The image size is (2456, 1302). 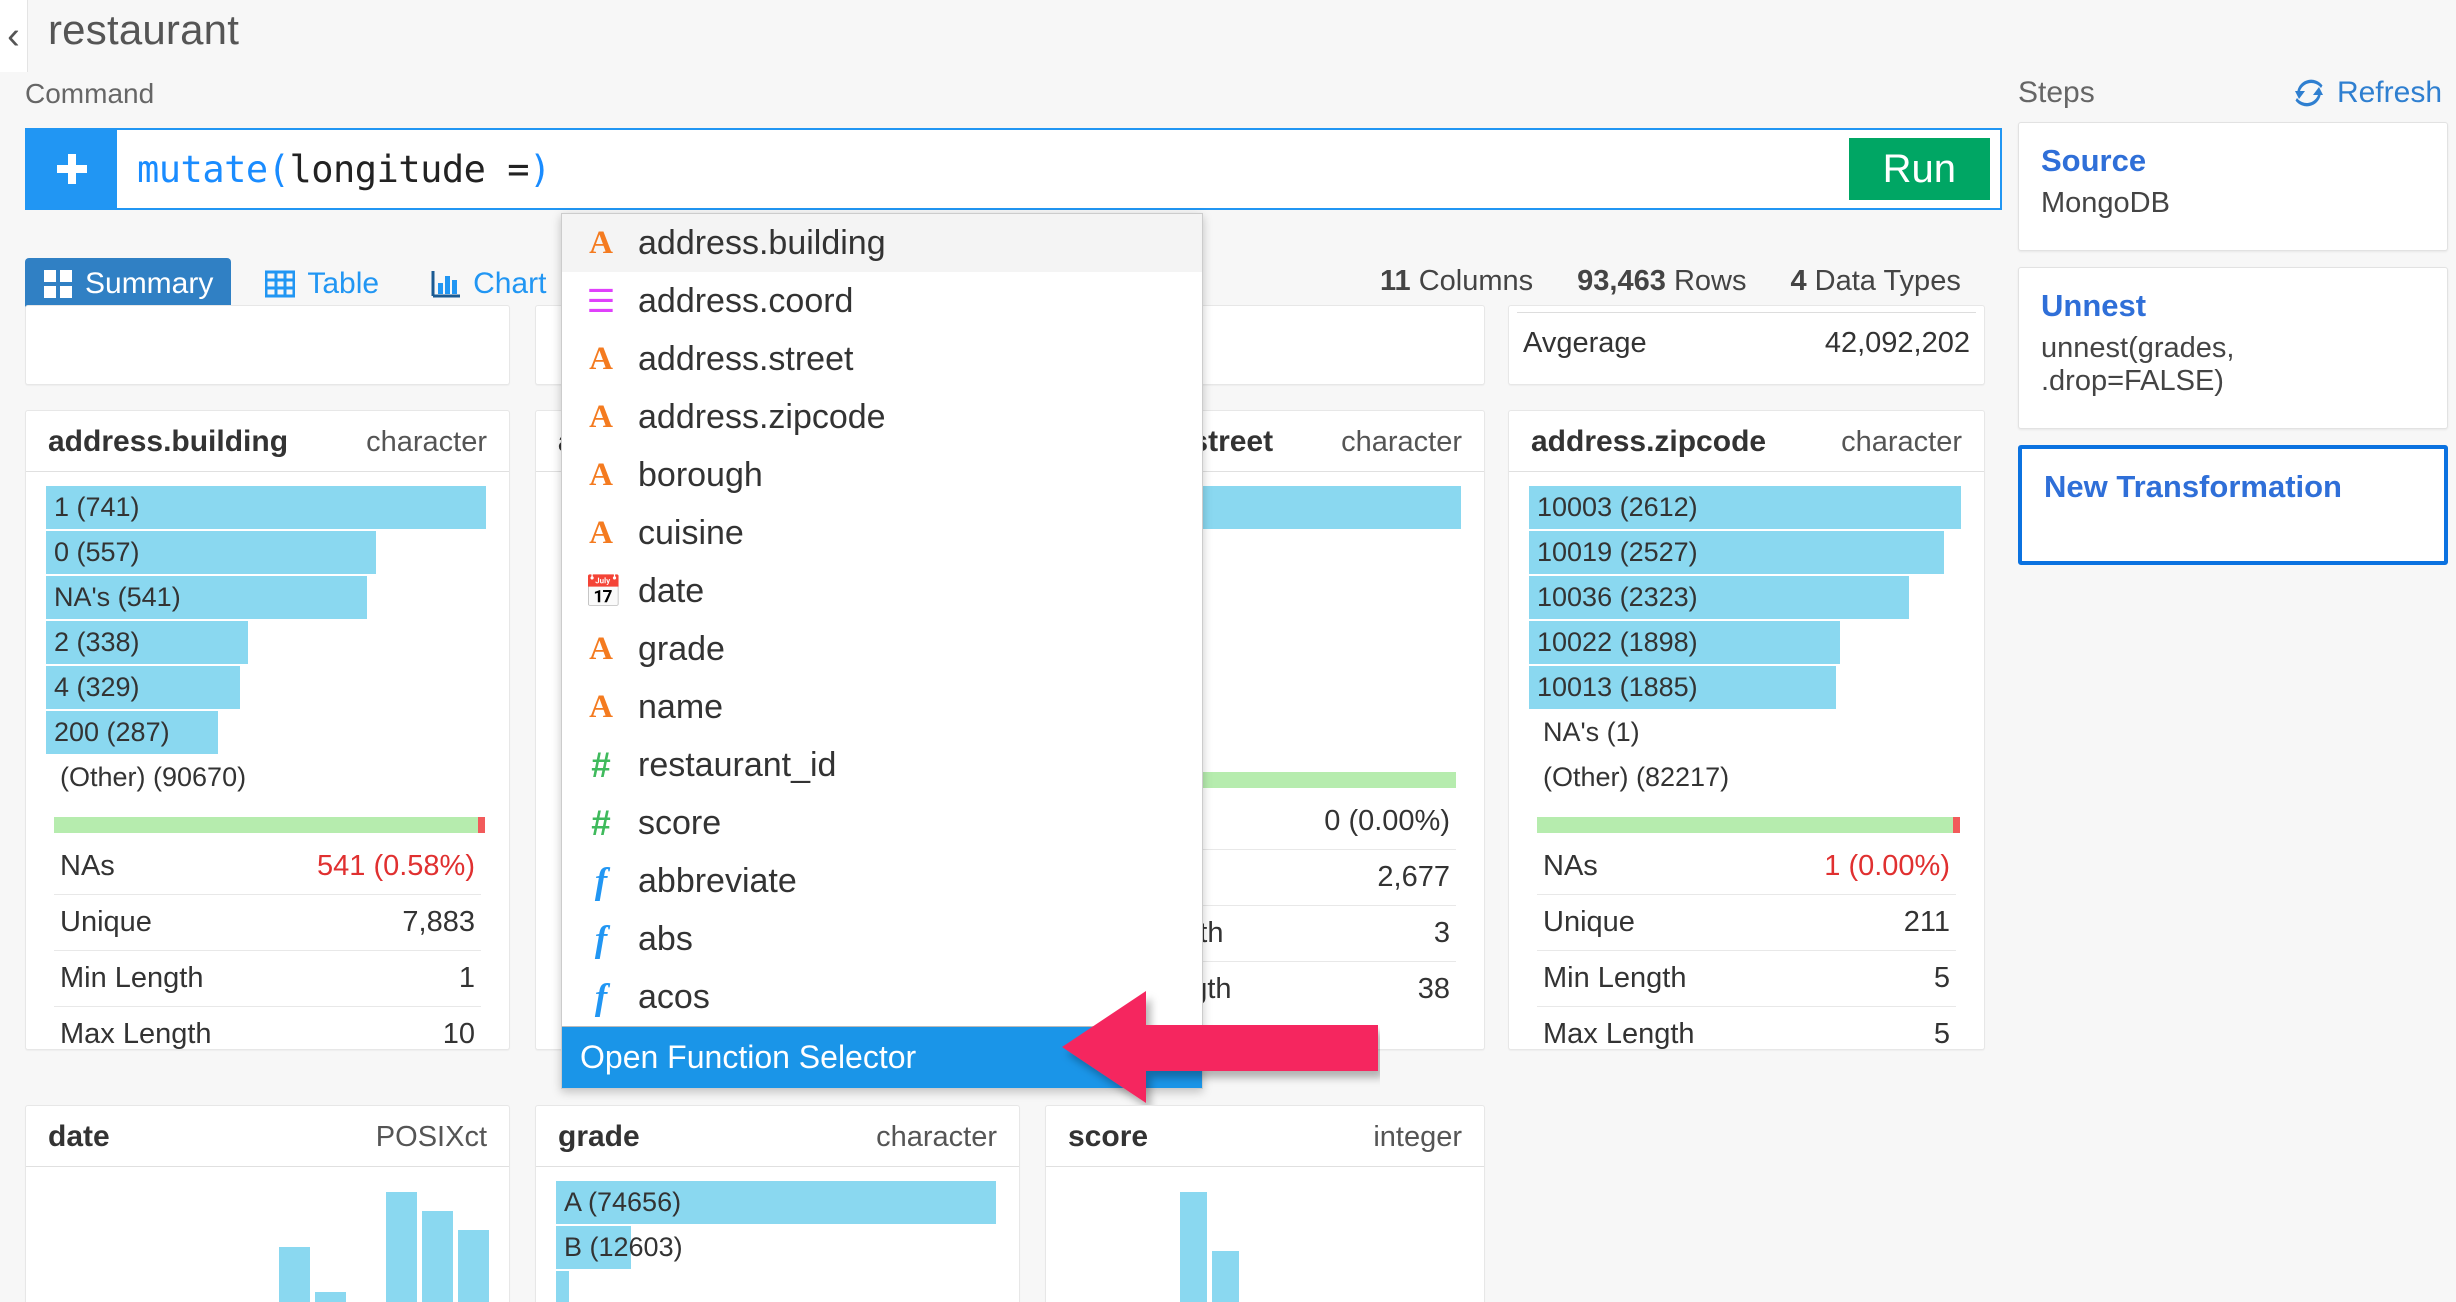 I want to click on table-icon, so click(x=280, y=284).